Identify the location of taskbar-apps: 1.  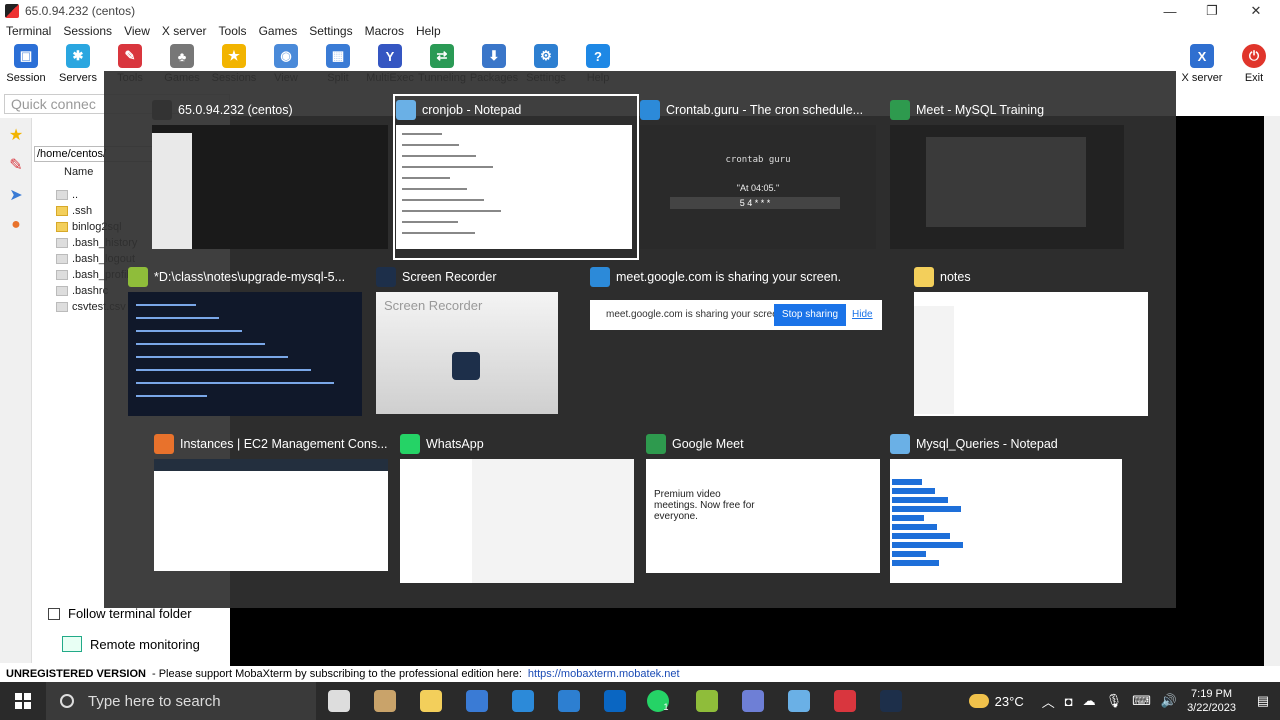
(615, 701).